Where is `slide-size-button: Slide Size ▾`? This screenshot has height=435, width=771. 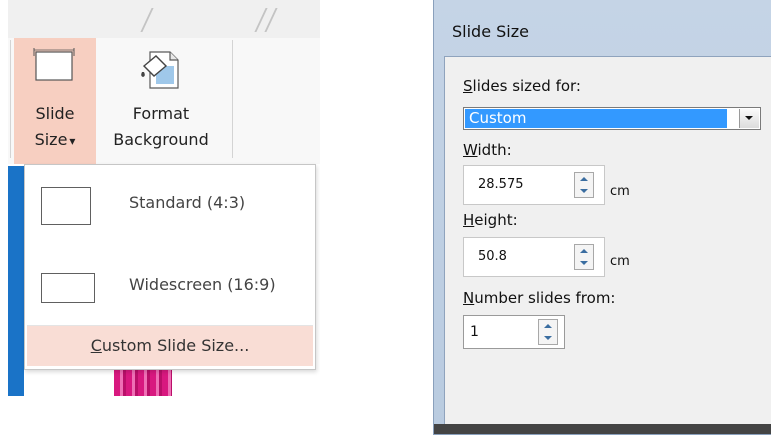
slide-size-button: Slide Size ▾ is located at coordinates (55, 101).